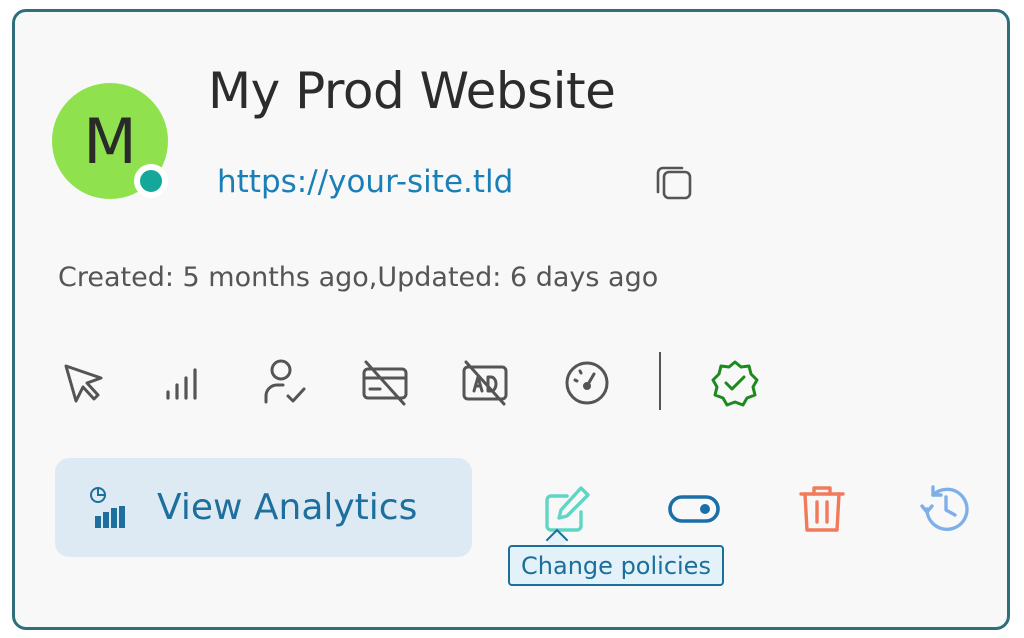 Image resolution: width=1024 pixels, height=638 pixels. Describe the element at coordinates (287, 507) in the screenshot. I see `view-analytics-label: View Analytics` at that location.